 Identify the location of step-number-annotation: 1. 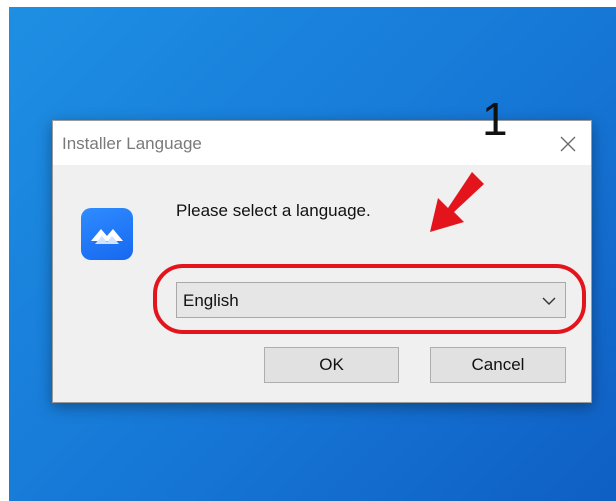
(495, 119).